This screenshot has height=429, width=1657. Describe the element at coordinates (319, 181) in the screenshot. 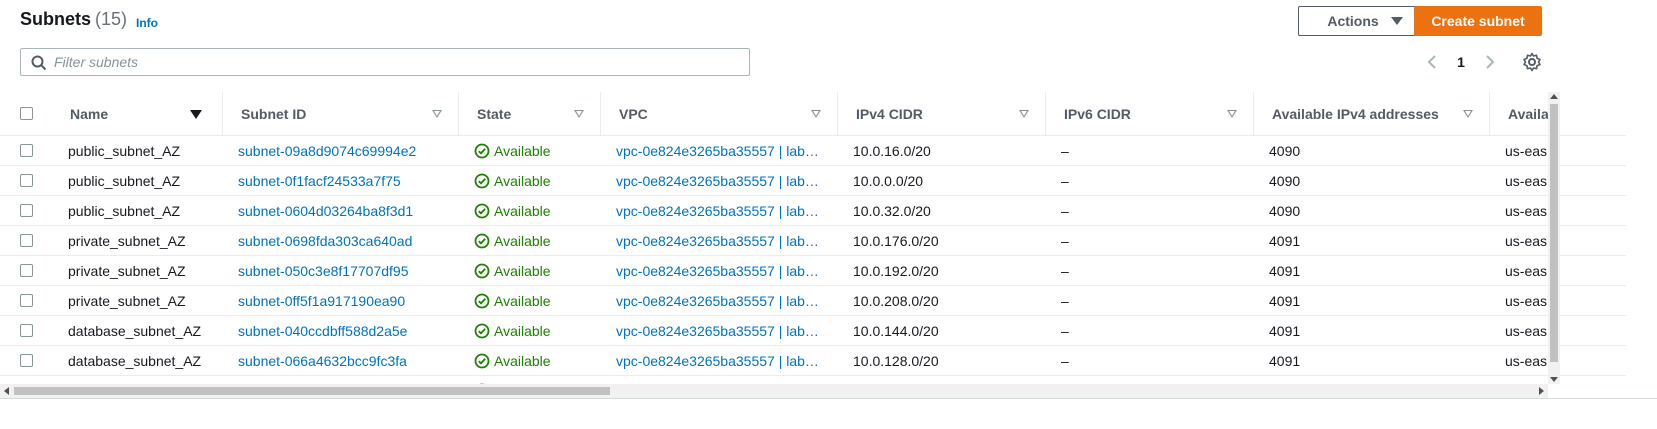

I see `subnet-id-link: subnet-0f1facf24533a7f75` at that location.